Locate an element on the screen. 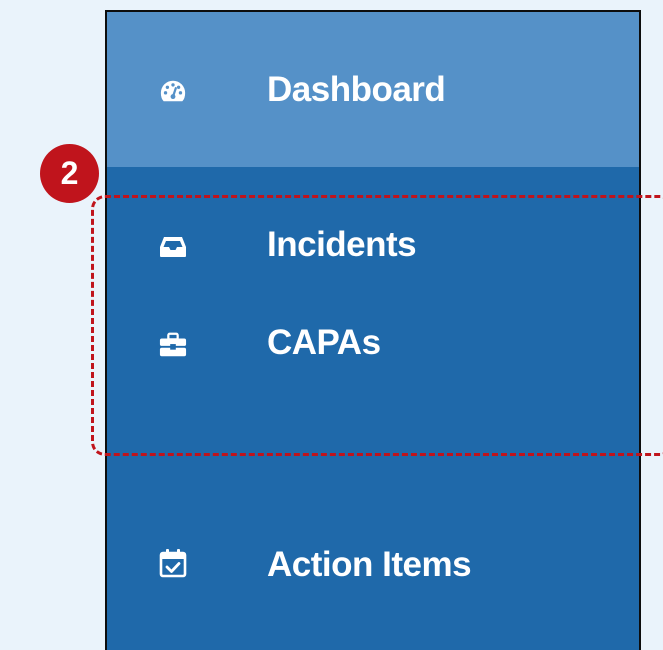  sidebar-item-label: Incidents is located at coordinates (342, 244).